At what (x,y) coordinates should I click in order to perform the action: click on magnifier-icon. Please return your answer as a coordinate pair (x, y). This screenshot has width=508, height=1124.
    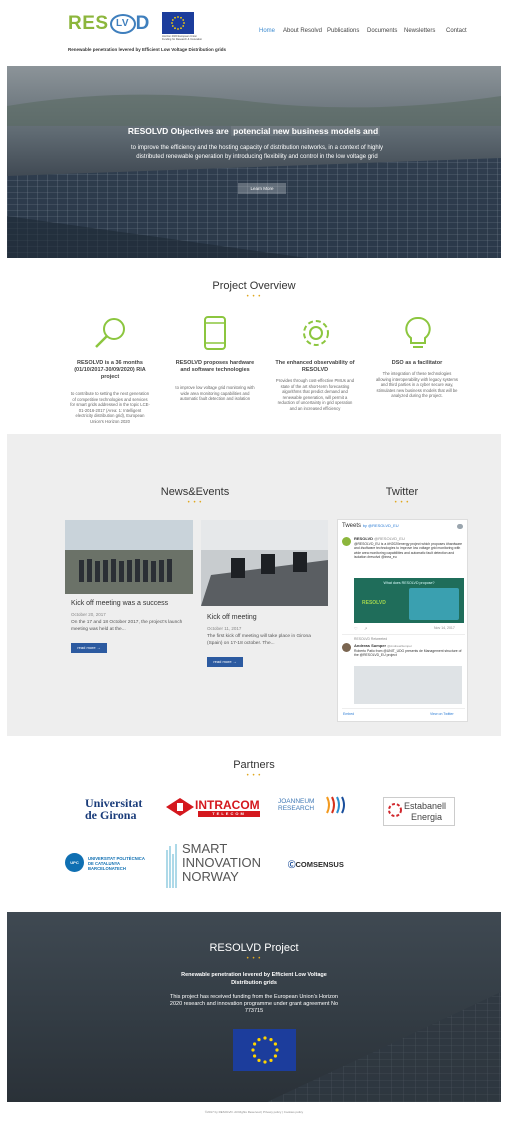
    Looking at the image, I should click on (110, 333).